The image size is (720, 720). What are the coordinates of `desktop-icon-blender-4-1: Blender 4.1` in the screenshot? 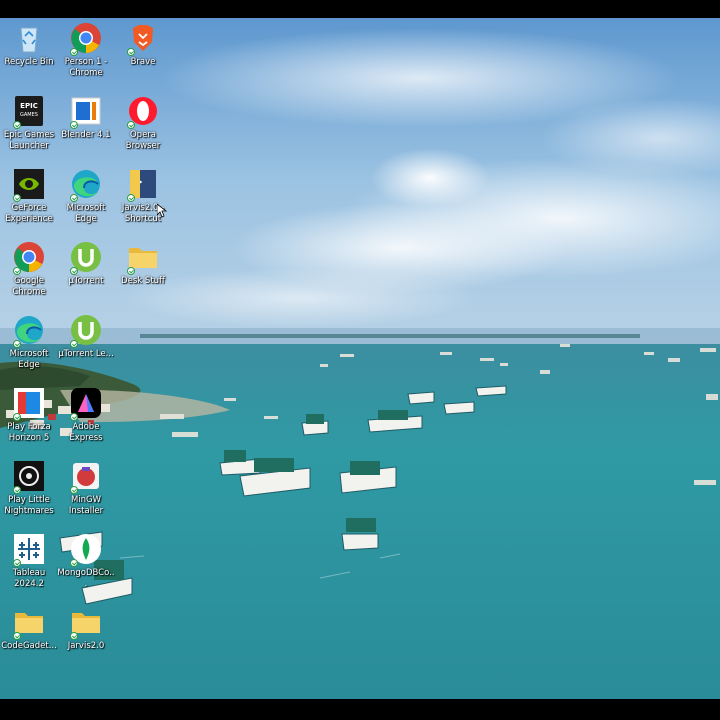 It's located at (86, 118).